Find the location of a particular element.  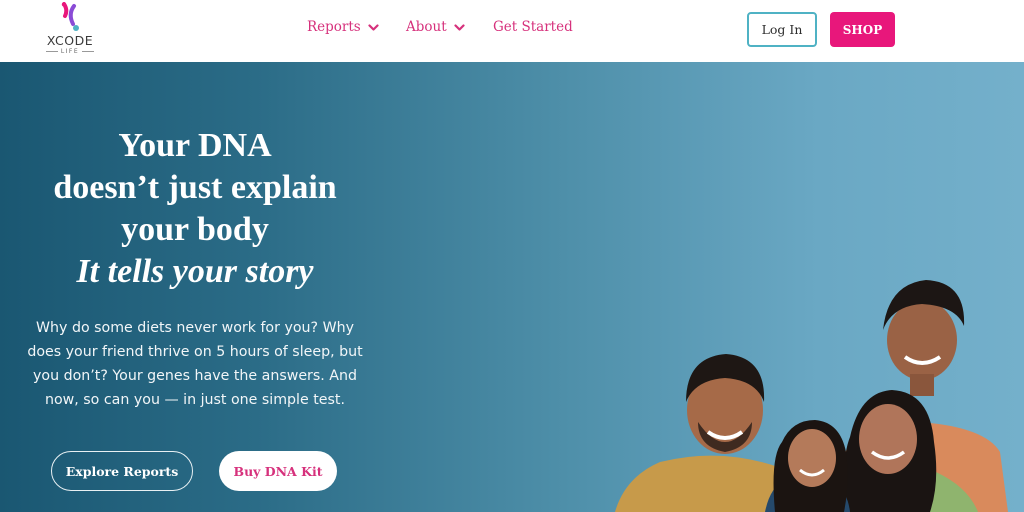

nav-label-get-started: Get Started is located at coordinates (533, 27).